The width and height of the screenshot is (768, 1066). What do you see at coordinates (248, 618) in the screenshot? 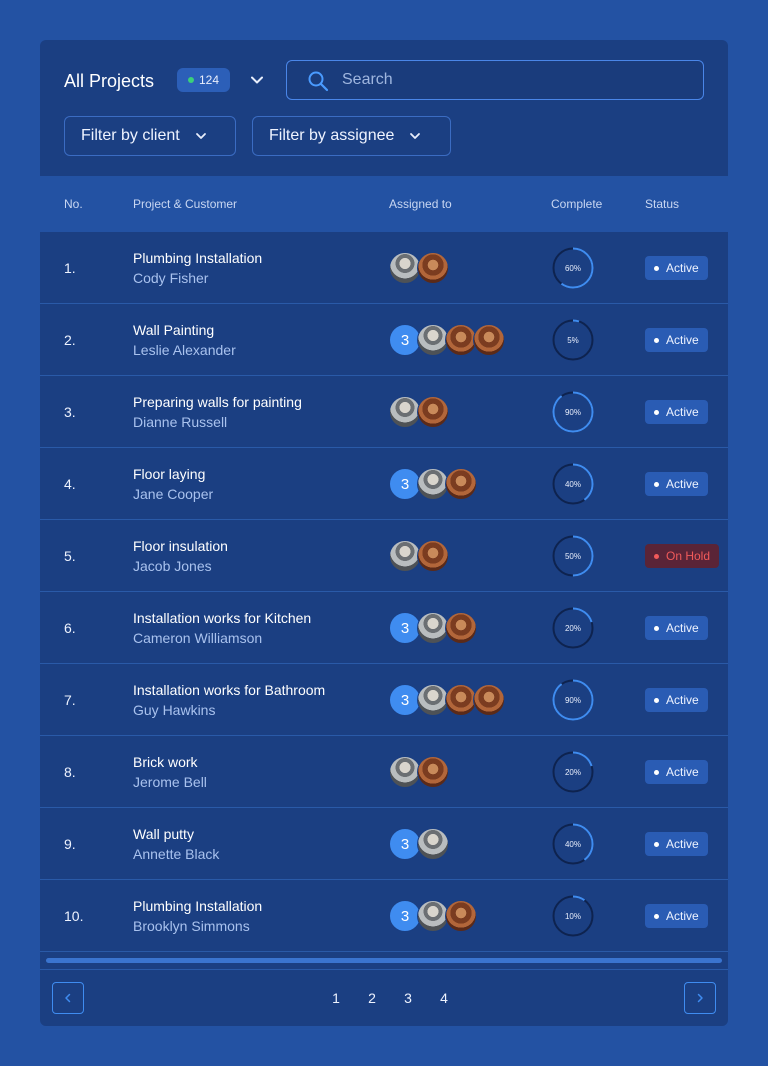
I see `project-name: Installation works for Kitchen` at bounding box center [248, 618].